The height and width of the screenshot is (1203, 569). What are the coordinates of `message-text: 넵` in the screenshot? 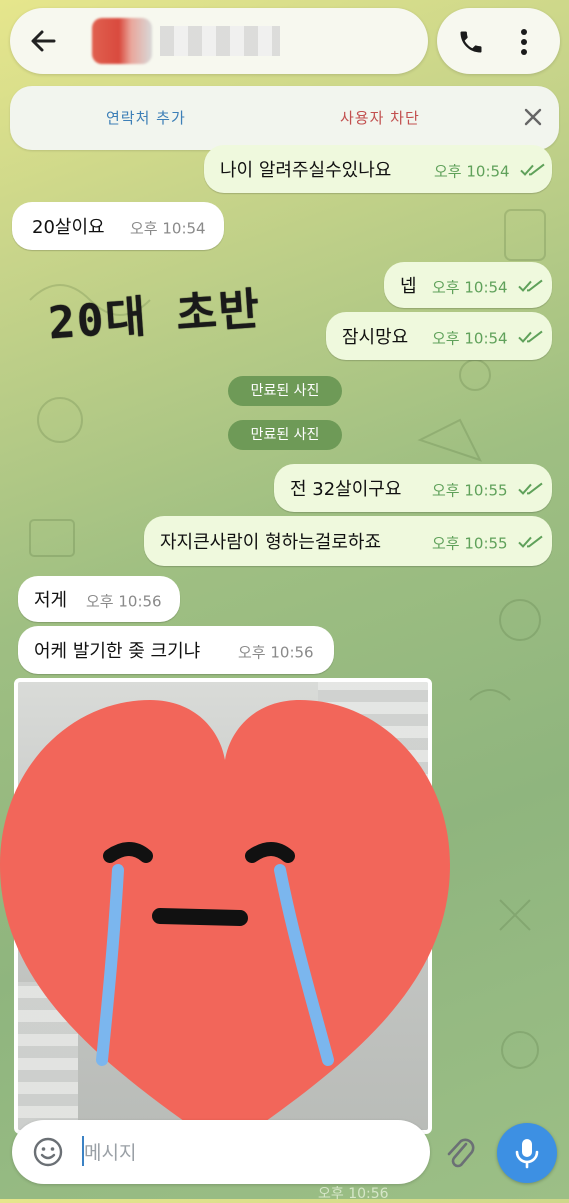 It's located at (408, 286).